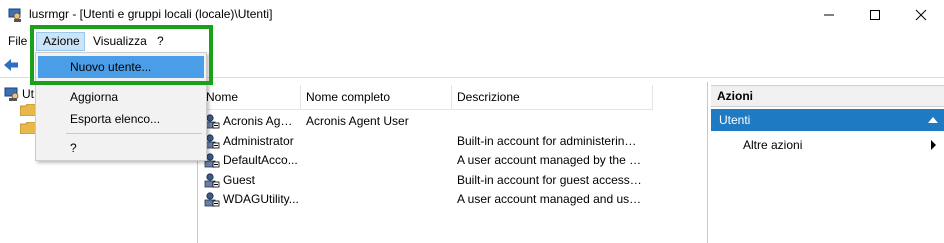 The height and width of the screenshot is (243, 944). Describe the element at coordinates (60, 41) in the screenshot. I see `menu-azione: Azione` at that location.